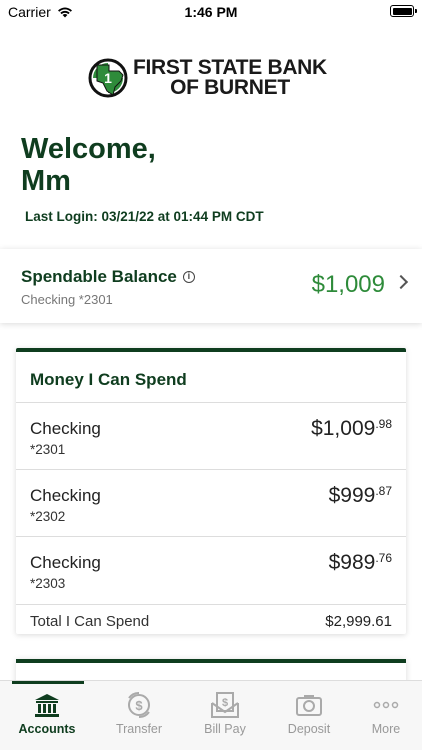 Image resolution: width=422 pixels, height=750 pixels. Describe the element at coordinates (230, 67) in the screenshot. I see `logo-line-1: FIRST STATE BANK` at that location.